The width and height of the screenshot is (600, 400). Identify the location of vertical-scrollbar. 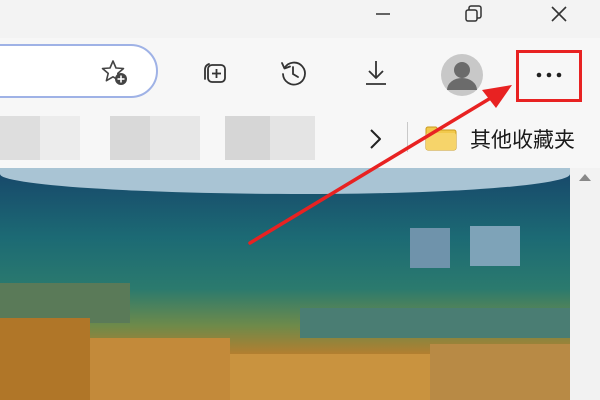
(585, 284).